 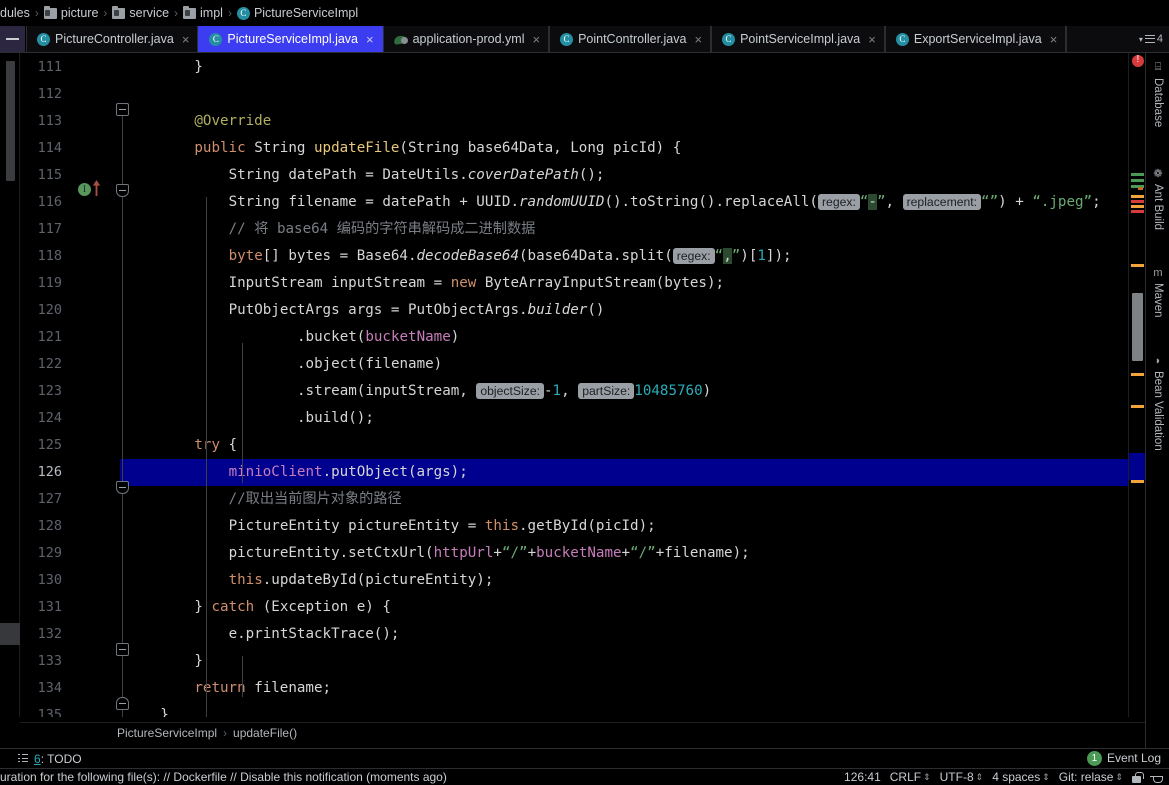 I want to click on line-number: 125, so click(x=49, y=445).